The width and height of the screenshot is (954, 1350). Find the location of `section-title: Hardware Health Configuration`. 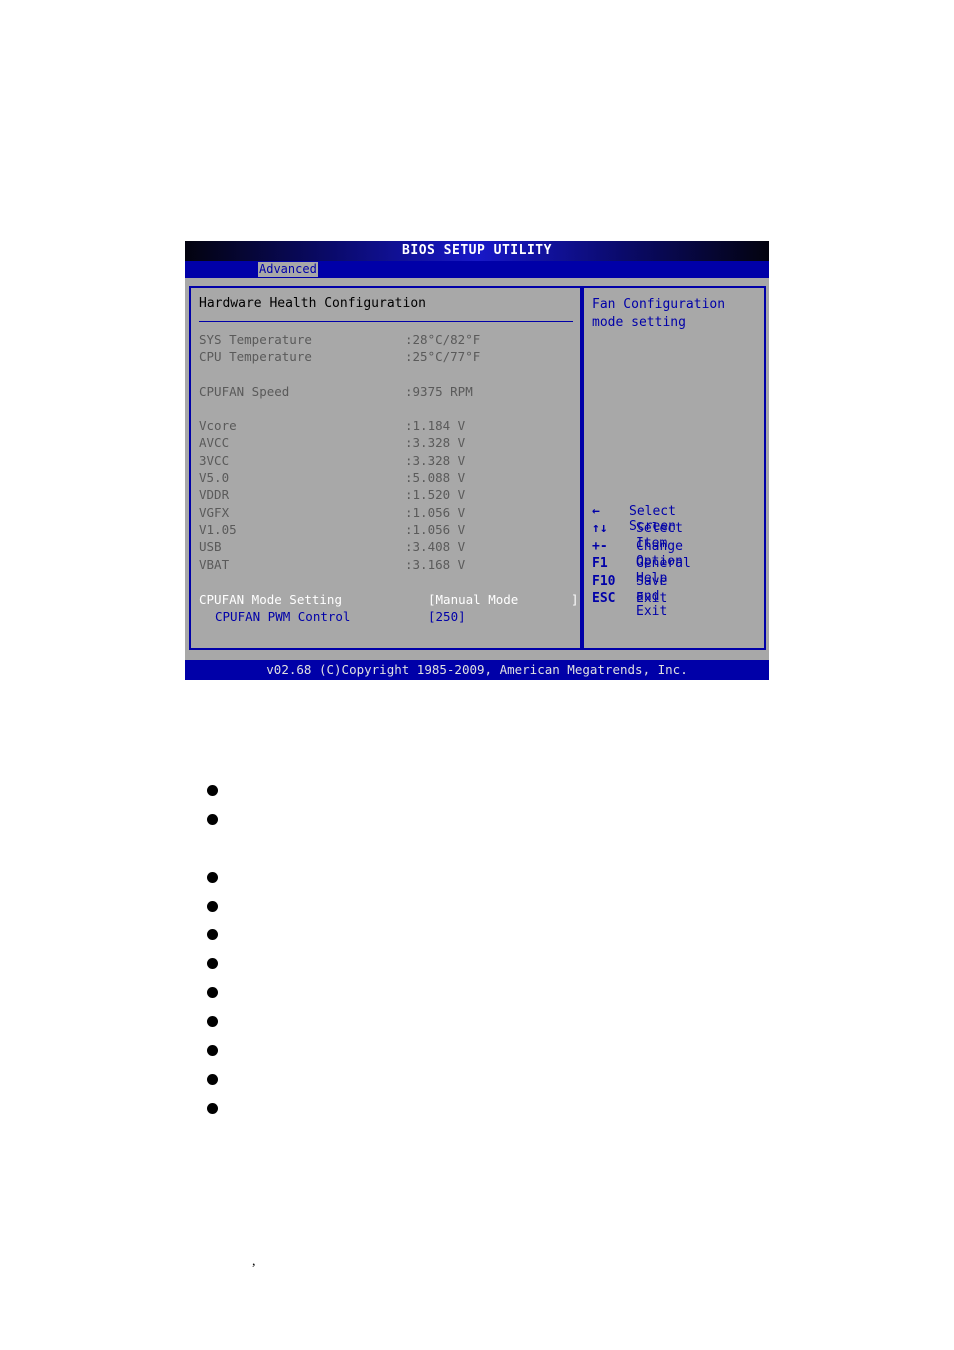

section-title: Hardware Health Configuration is located at coordinates (312, 303).